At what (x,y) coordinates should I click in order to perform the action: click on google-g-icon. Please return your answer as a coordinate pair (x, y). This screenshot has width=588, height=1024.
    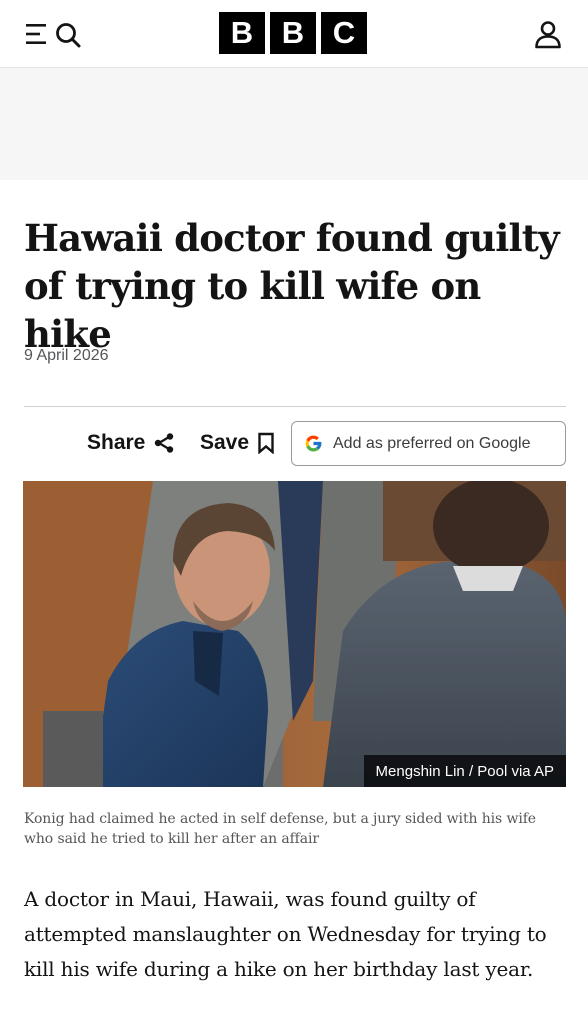
    Looking at the image, I should click on (313, 443).